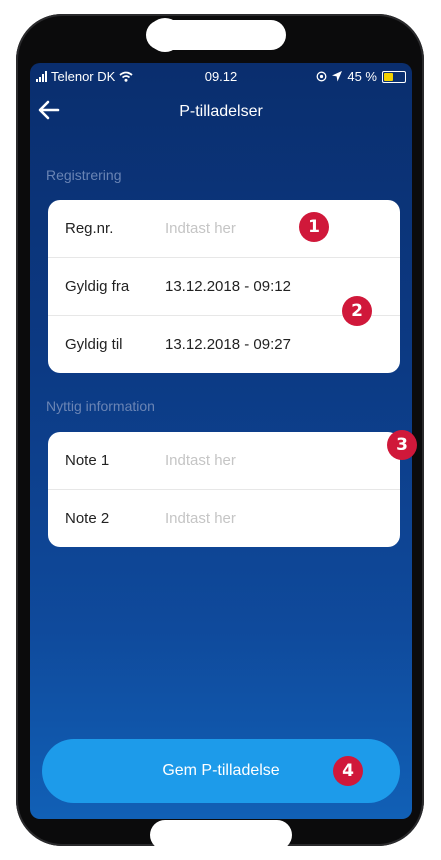 This screenshot has width=441, height=860. I want to click on note-1-row: Note 1 Indtast her, so click(224, 461).